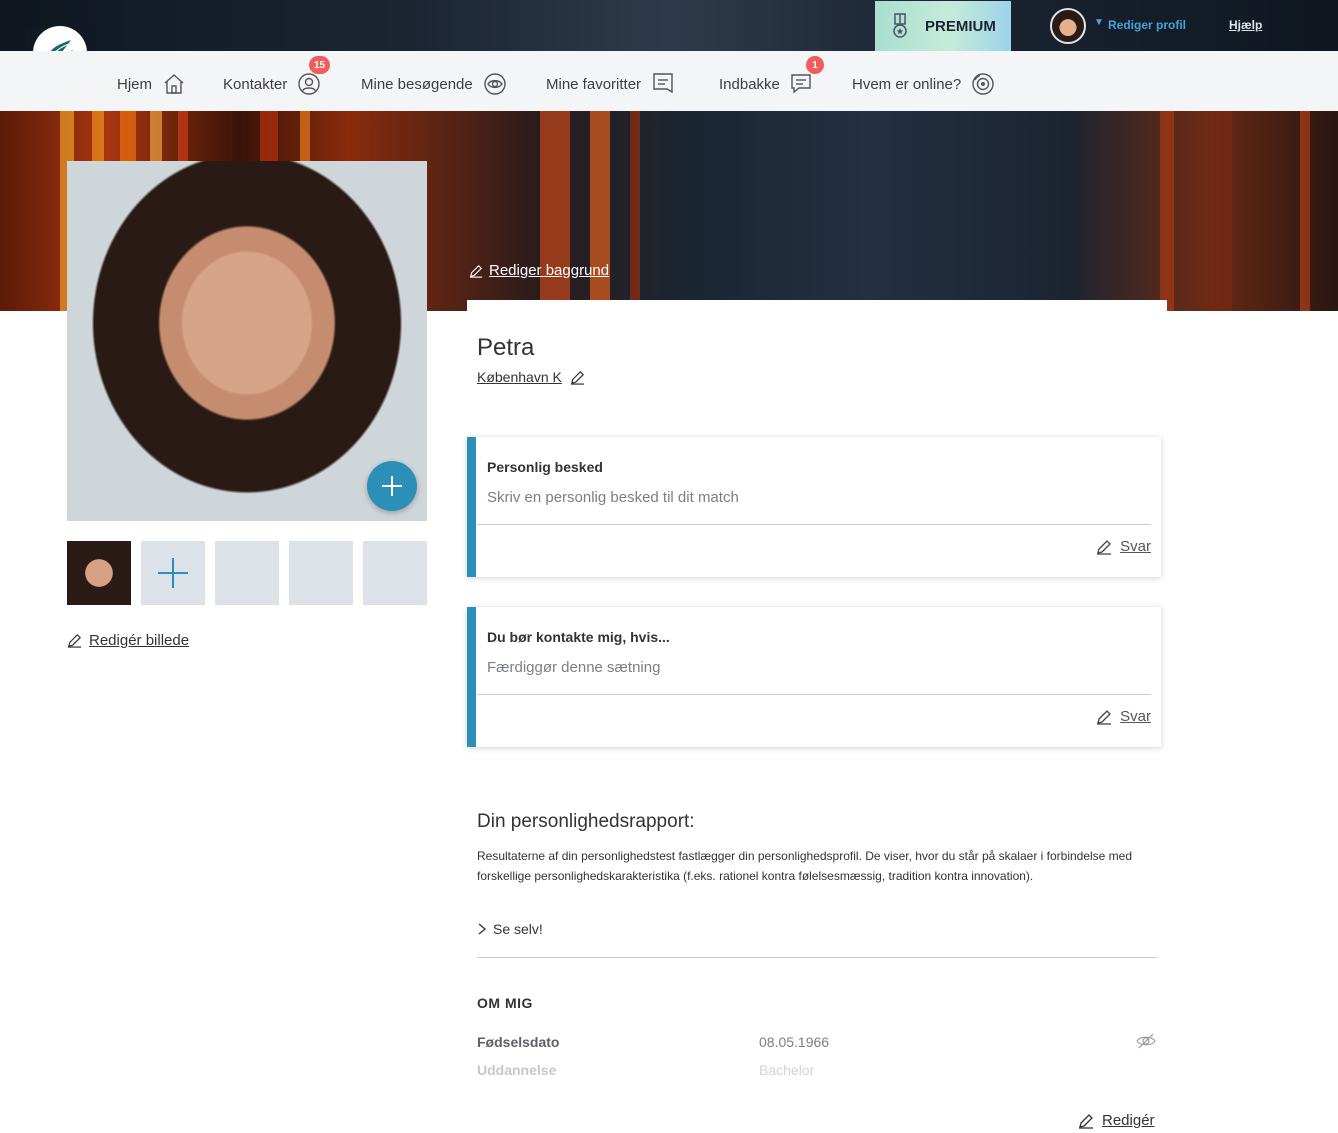 The height and width of the screenshot is (1133, 1338). What do you see at coordinates (255, 84) in the screenshot?
I see `nav-item-label: Kontakter` at bounding box center [255, 84].